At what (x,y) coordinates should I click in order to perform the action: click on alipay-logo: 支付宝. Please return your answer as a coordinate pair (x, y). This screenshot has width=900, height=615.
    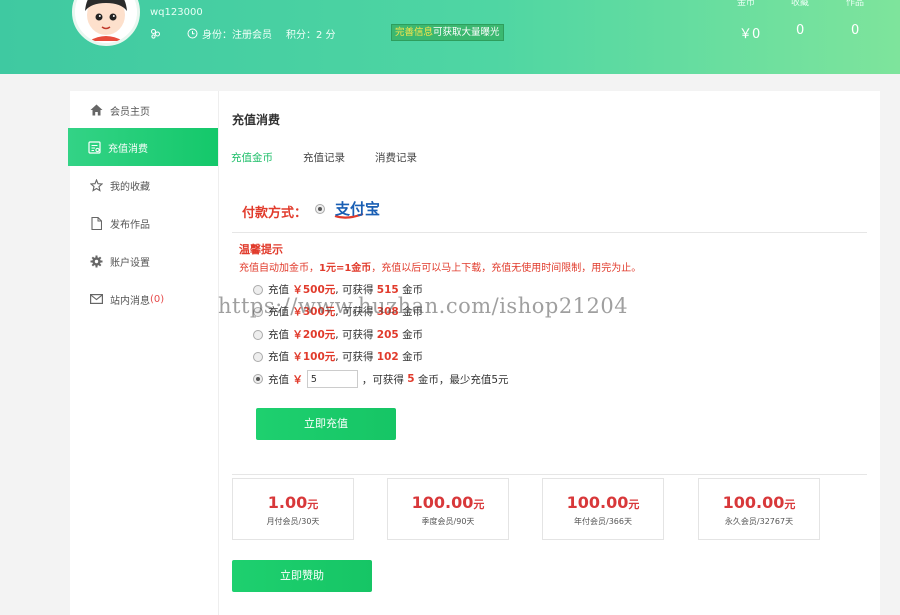
    Looking at the image, I should click on (365, 208).